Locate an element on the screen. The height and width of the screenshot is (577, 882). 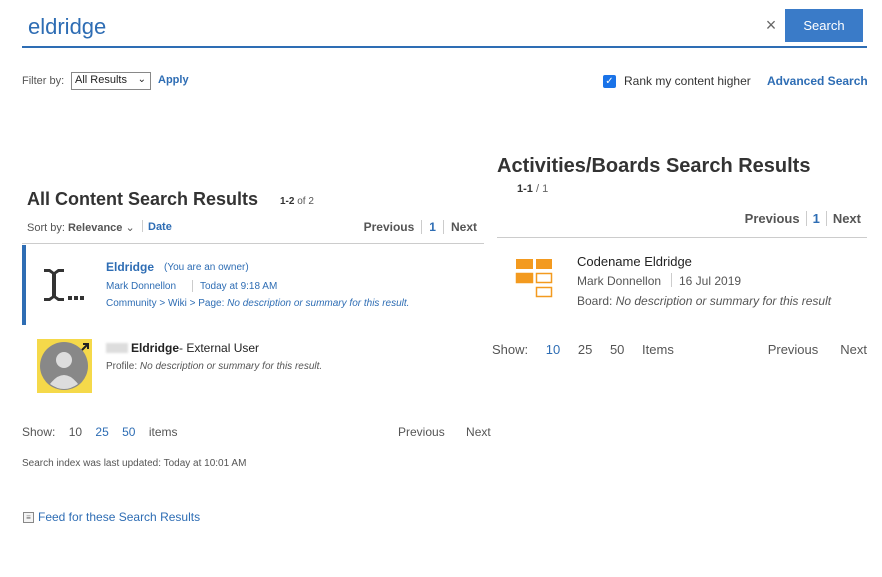
apply-button: Apply is located at coordinates (173, 80).